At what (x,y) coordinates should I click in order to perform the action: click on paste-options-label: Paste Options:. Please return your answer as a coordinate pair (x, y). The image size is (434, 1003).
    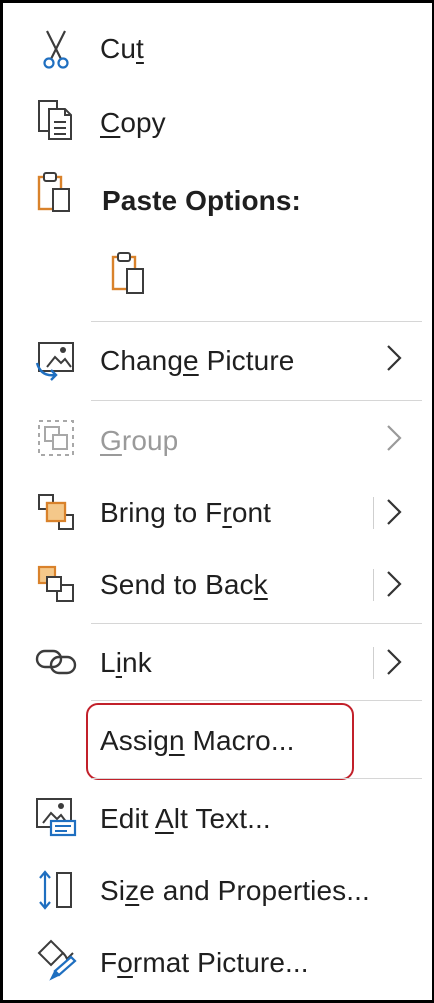
    Looking at the image, I should click on (201, 200).